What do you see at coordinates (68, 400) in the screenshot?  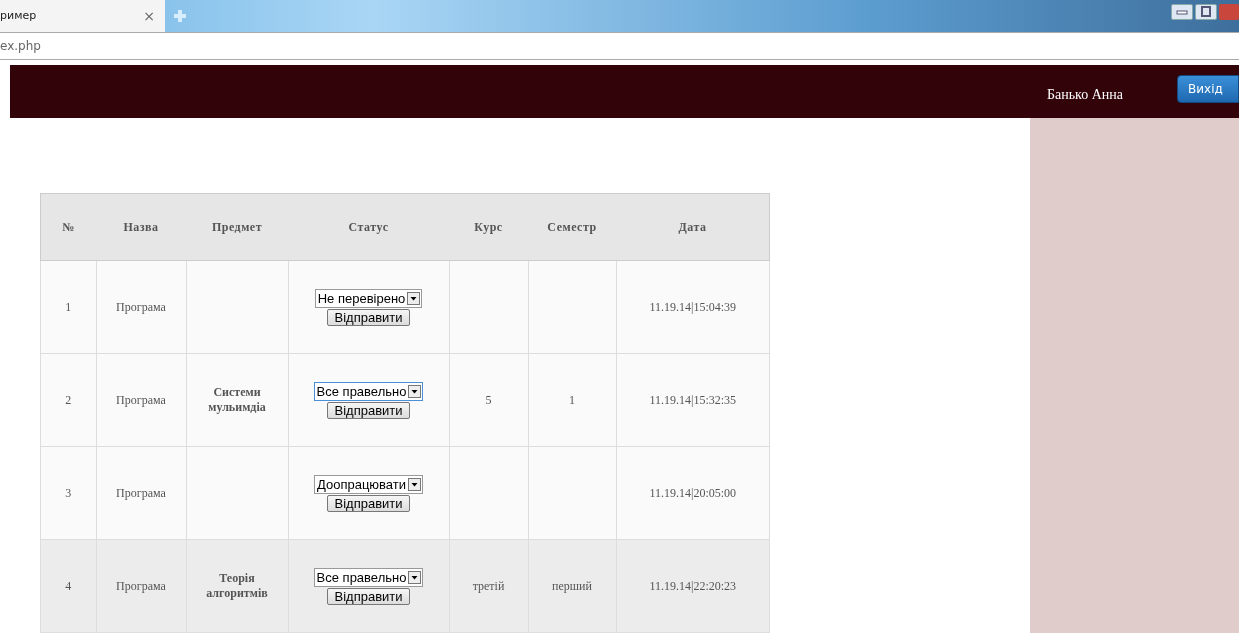 I see `table-cell: 2` at bounding box center [68, 400].